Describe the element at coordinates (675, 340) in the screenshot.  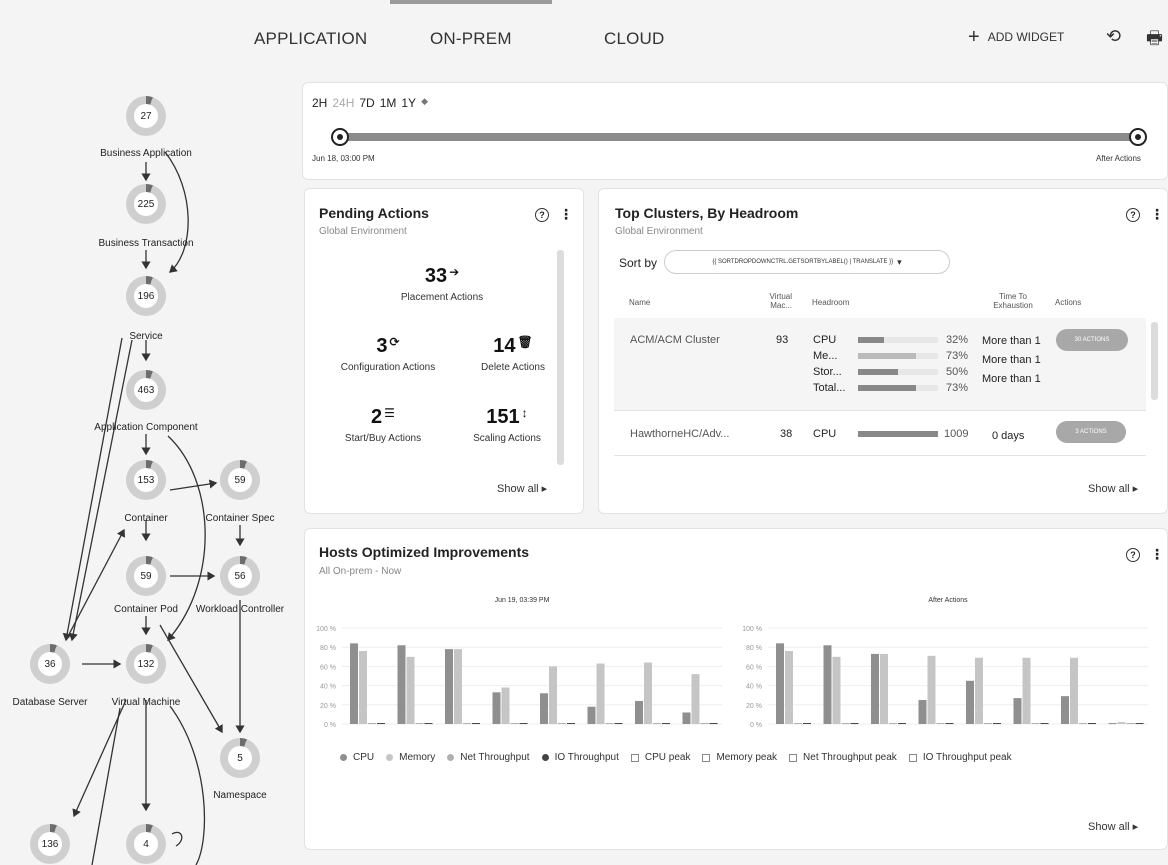
I see `cluster-name: ACM/ACM Cluster` at that location.